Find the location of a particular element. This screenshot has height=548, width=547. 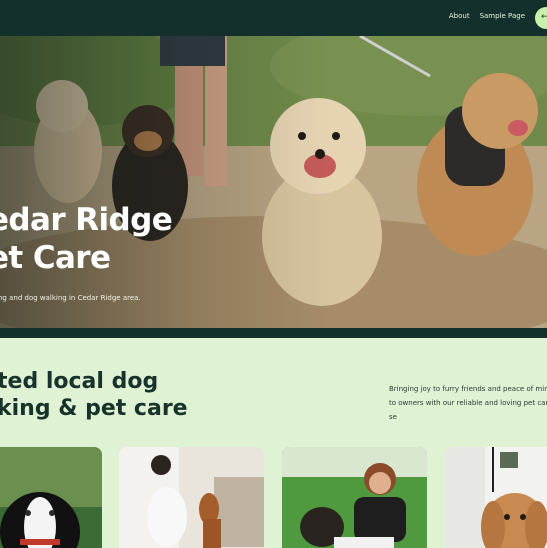

hero-subtitle: ng and dog walking in Cedar Ridge area. is located at coordinates (70, 298).